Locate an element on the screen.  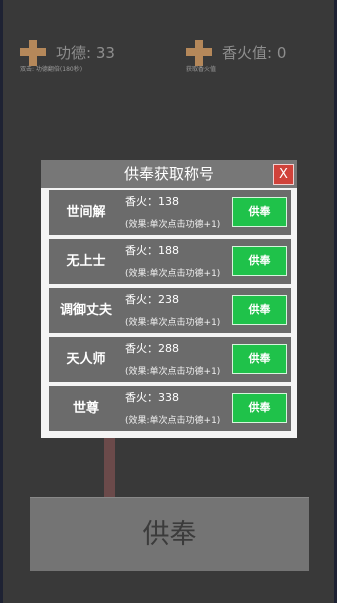
list-item: 世间解 香火：138 (效果:单次点击功德+1) 供奉 is located at coordinates (170, 212).